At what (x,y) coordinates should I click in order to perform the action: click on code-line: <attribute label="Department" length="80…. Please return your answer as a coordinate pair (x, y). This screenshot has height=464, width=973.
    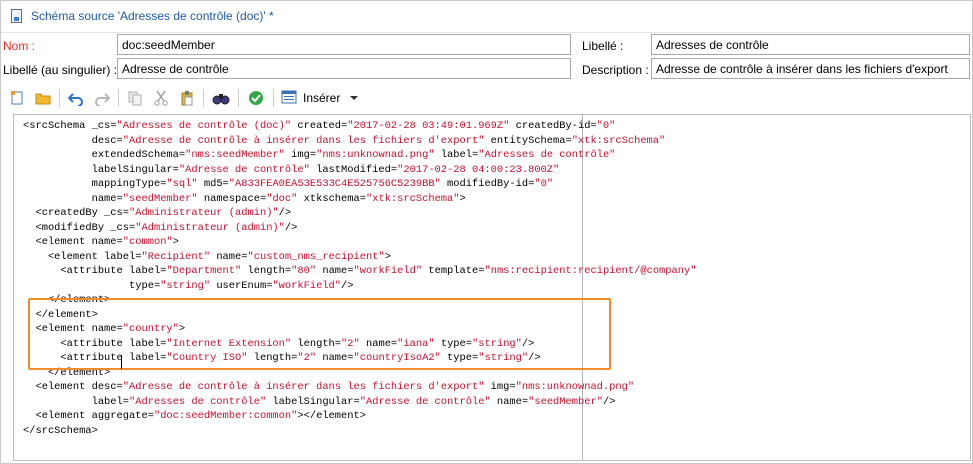
    Looking at the image, I should click on (360, 271).